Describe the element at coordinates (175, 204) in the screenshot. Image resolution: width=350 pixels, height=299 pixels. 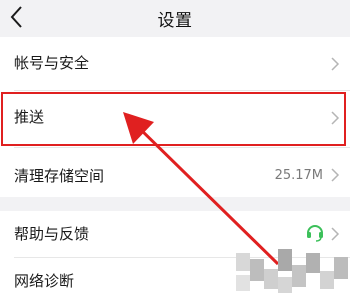
I see `section-separator` at that location.